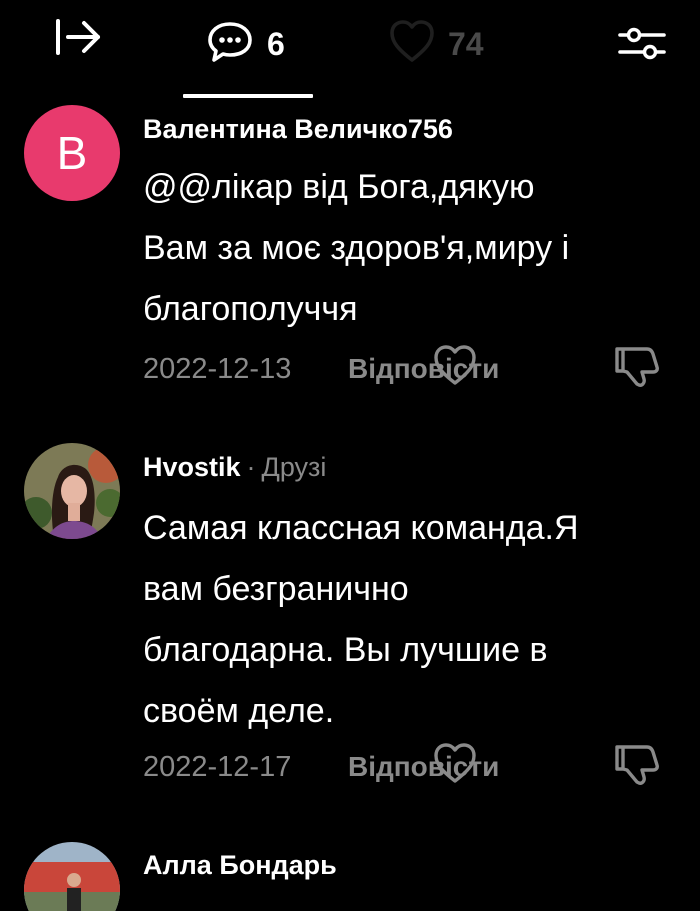 The height and width of the screenshot is (911, 700). Describe the element at coordinates (466, 44) in the screenshot. I see `likes-count: 74` at that location.